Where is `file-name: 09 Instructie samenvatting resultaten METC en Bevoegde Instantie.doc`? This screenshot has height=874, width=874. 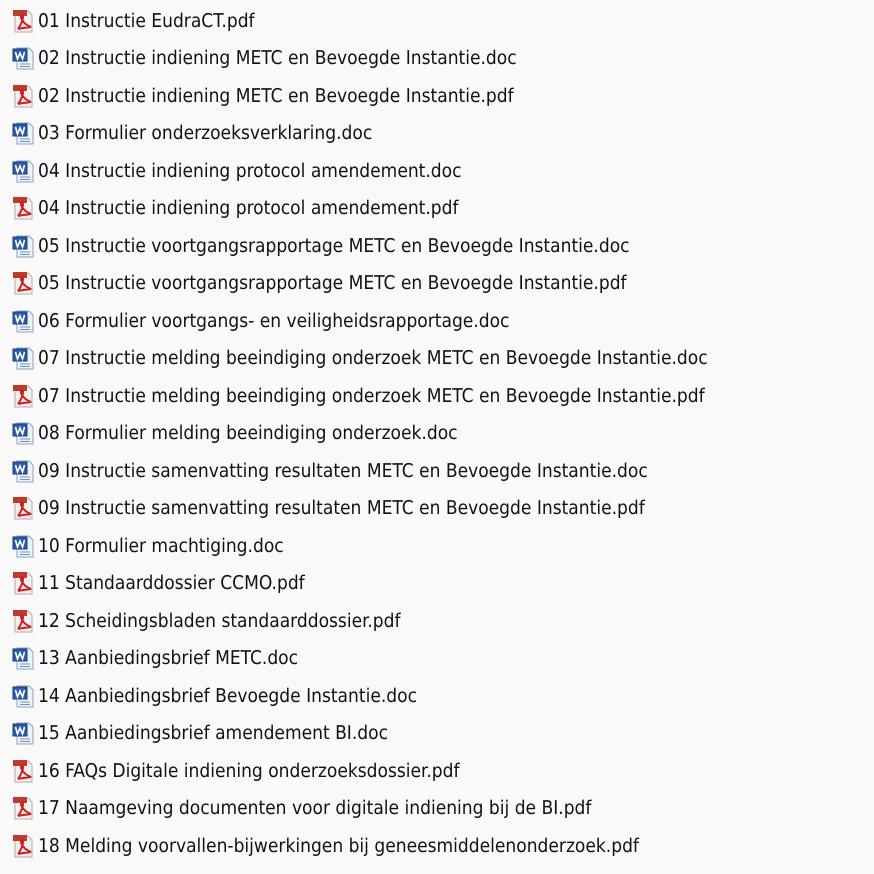 file-name: 09 Instructie samenvatting resultaten METC en Bevoegde Instantie.doc is located at coordinates (343, 471).